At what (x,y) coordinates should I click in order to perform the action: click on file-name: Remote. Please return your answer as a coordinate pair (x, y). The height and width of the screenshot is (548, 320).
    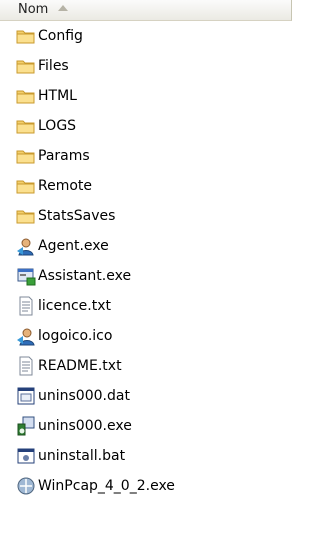
    Looking at the image, I should click on (65, 186).